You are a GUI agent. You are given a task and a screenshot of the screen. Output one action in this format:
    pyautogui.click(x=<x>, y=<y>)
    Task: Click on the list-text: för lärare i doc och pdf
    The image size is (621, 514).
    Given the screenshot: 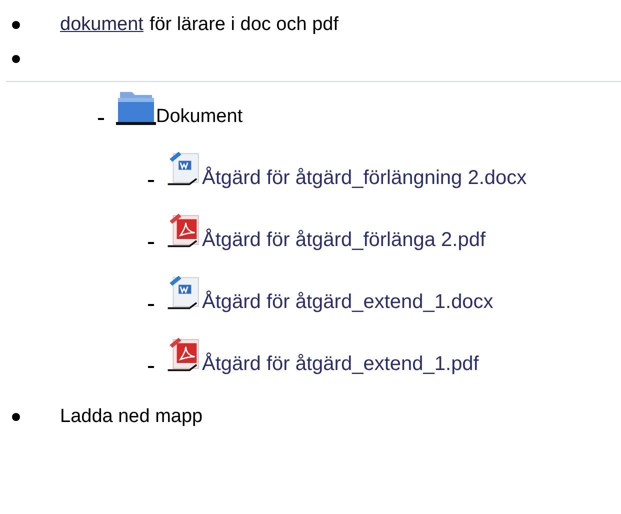 What is the action you would take?
    pyautogui.click(x=243, y=25)
    